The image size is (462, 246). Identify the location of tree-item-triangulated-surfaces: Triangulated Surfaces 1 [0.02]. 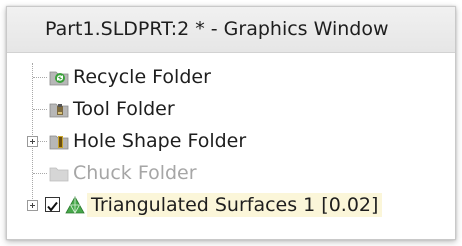
(231, 205).